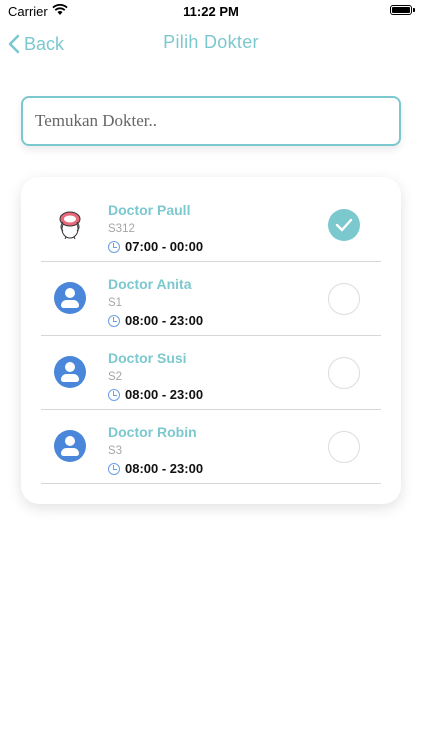 Image resolution: width=422 pixels, height=750 pixels. Describe the element at coordinates (115, 303) in the screenshot. I see `doctor-code: S1` at that location.